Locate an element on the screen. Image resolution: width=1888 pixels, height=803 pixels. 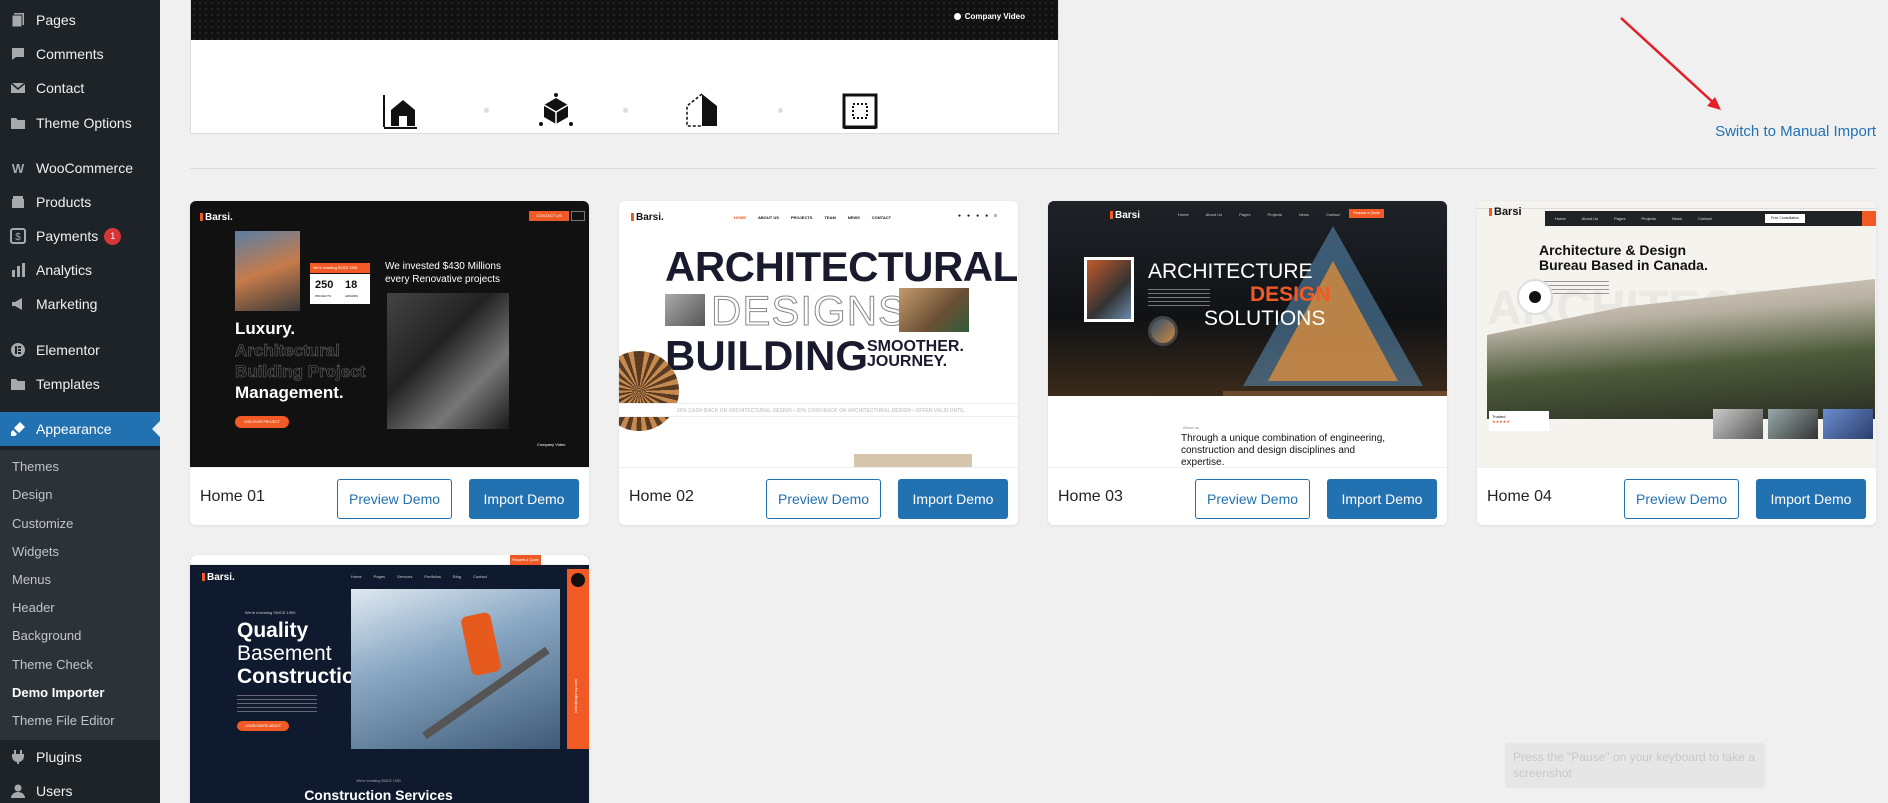
sidebar-item-templates: Templates is located at coordinates (80, 384).